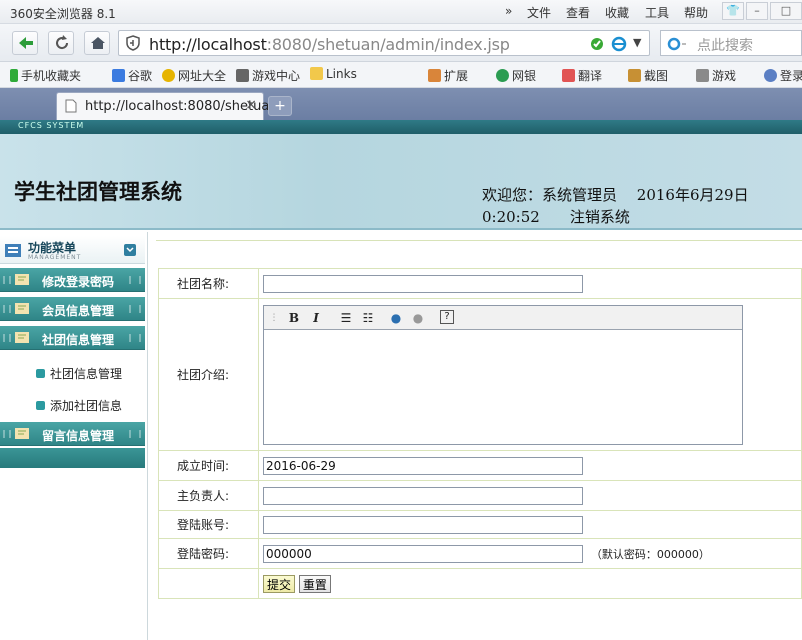 The width and height of the screenshot is (802, 640). I want to click on address-host: http://localhost, so click(208, 44).